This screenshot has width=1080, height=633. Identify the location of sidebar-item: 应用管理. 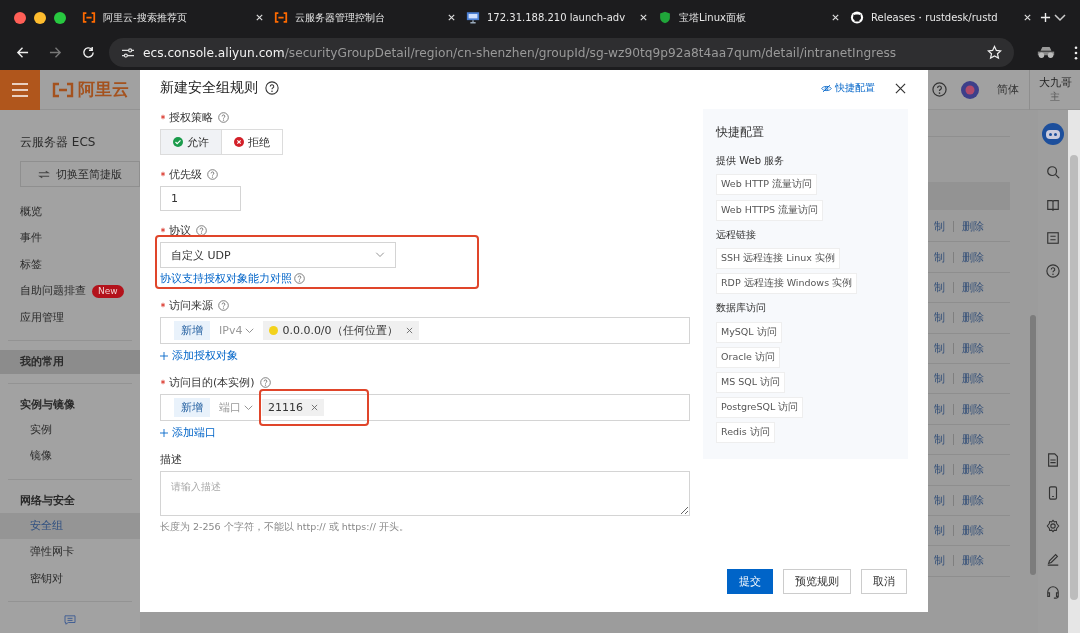
(70, 317).